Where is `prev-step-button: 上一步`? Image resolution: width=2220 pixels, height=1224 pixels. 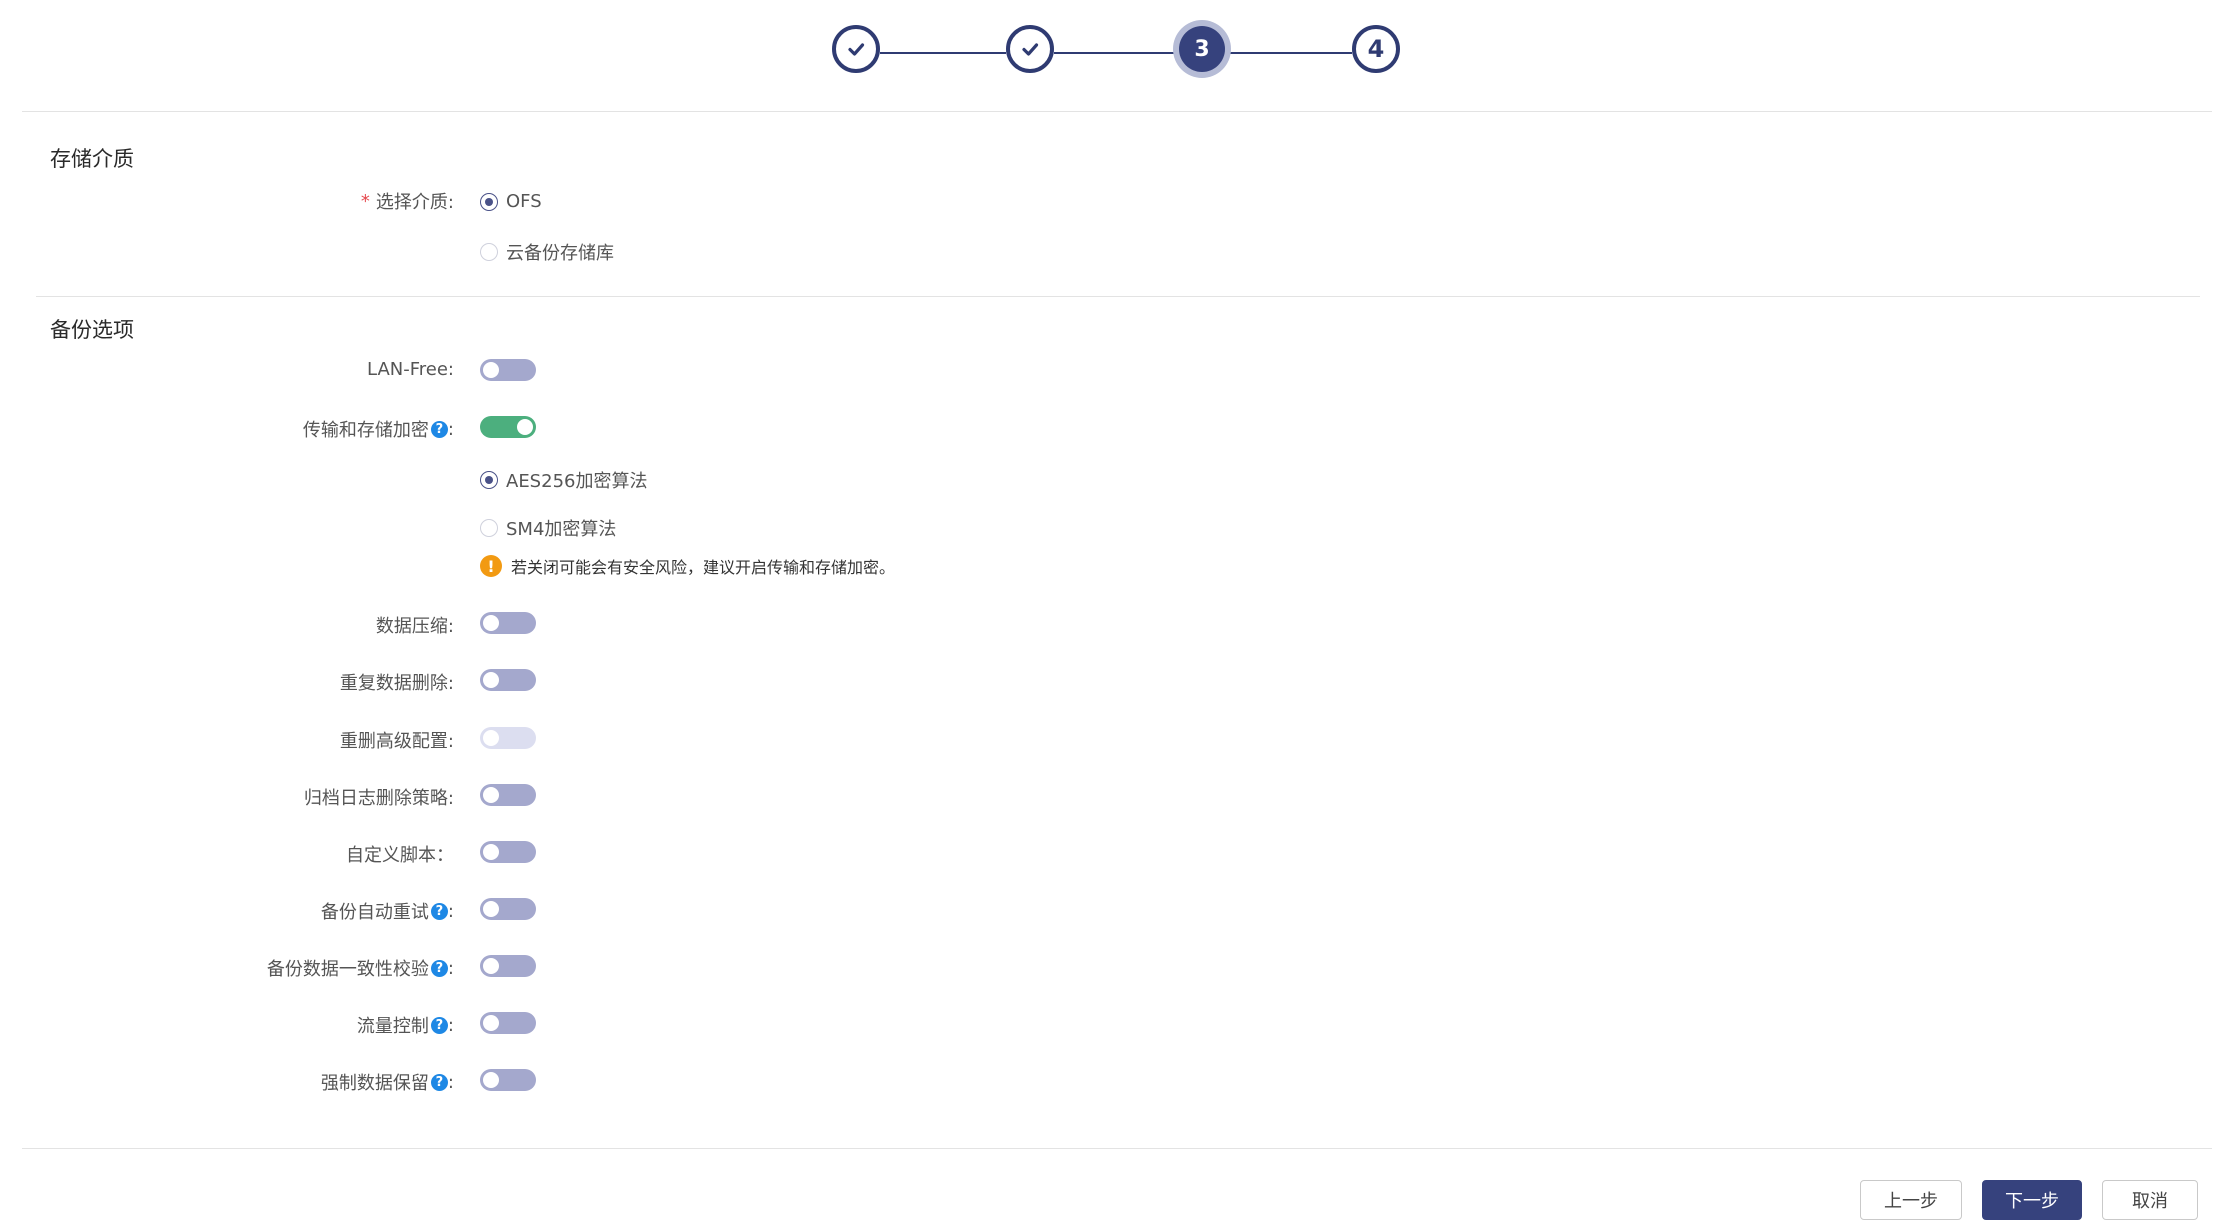
prev-step-button: 上一步 is located at coordinates (1911, 1200).